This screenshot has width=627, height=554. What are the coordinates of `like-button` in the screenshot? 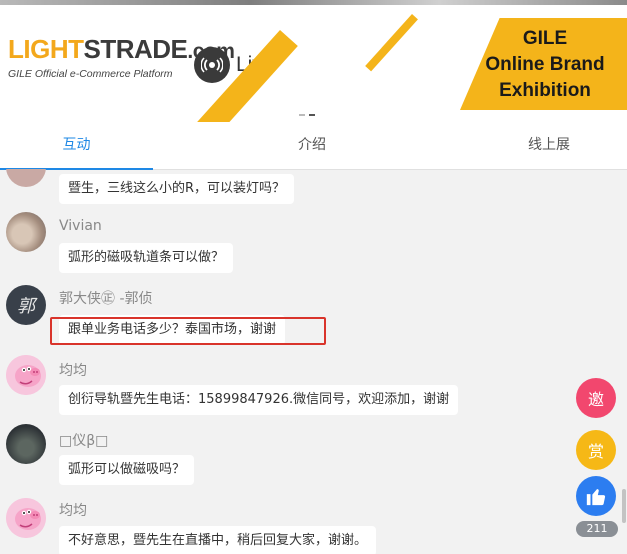 It's located at (596, 496).